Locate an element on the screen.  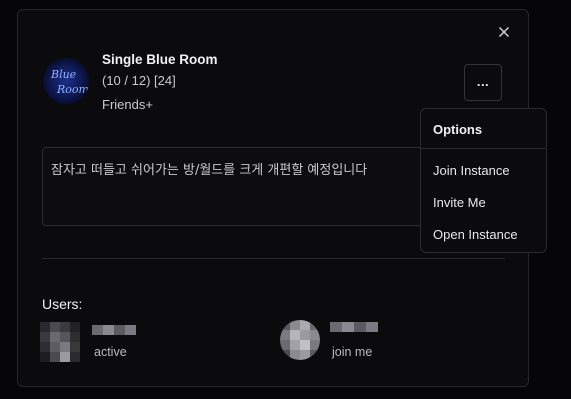
room-thumbnail: Blue Room is located at coordinates (66, 81).